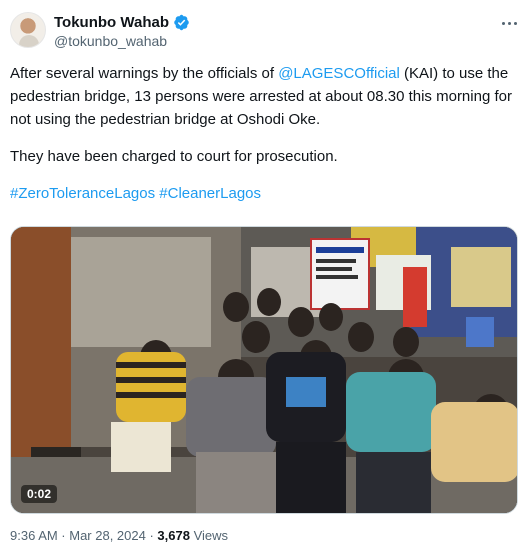 The image size is (532, 560). I want to click on verified-badge-icon, so click(181, 22).